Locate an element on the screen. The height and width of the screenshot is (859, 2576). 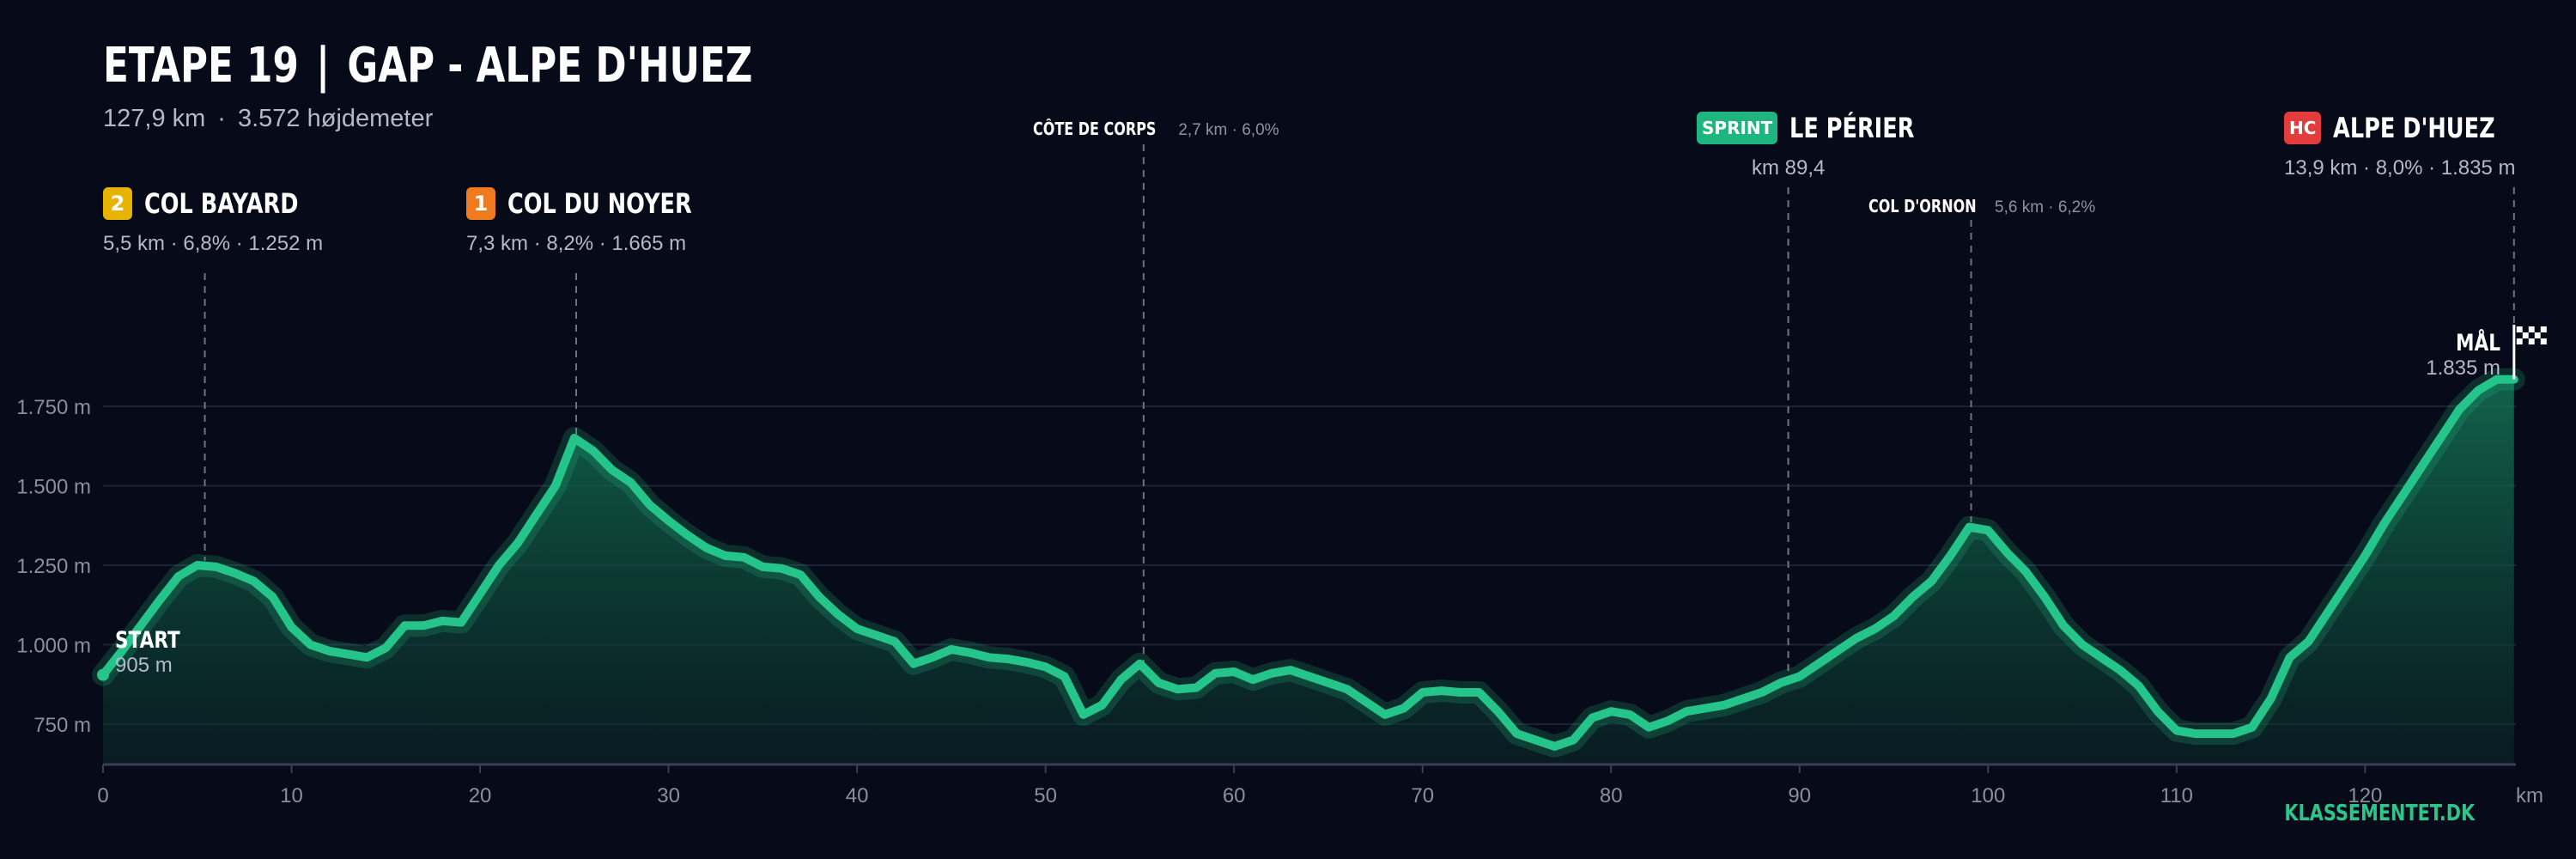
start-point is located at coordinates (103, 674).